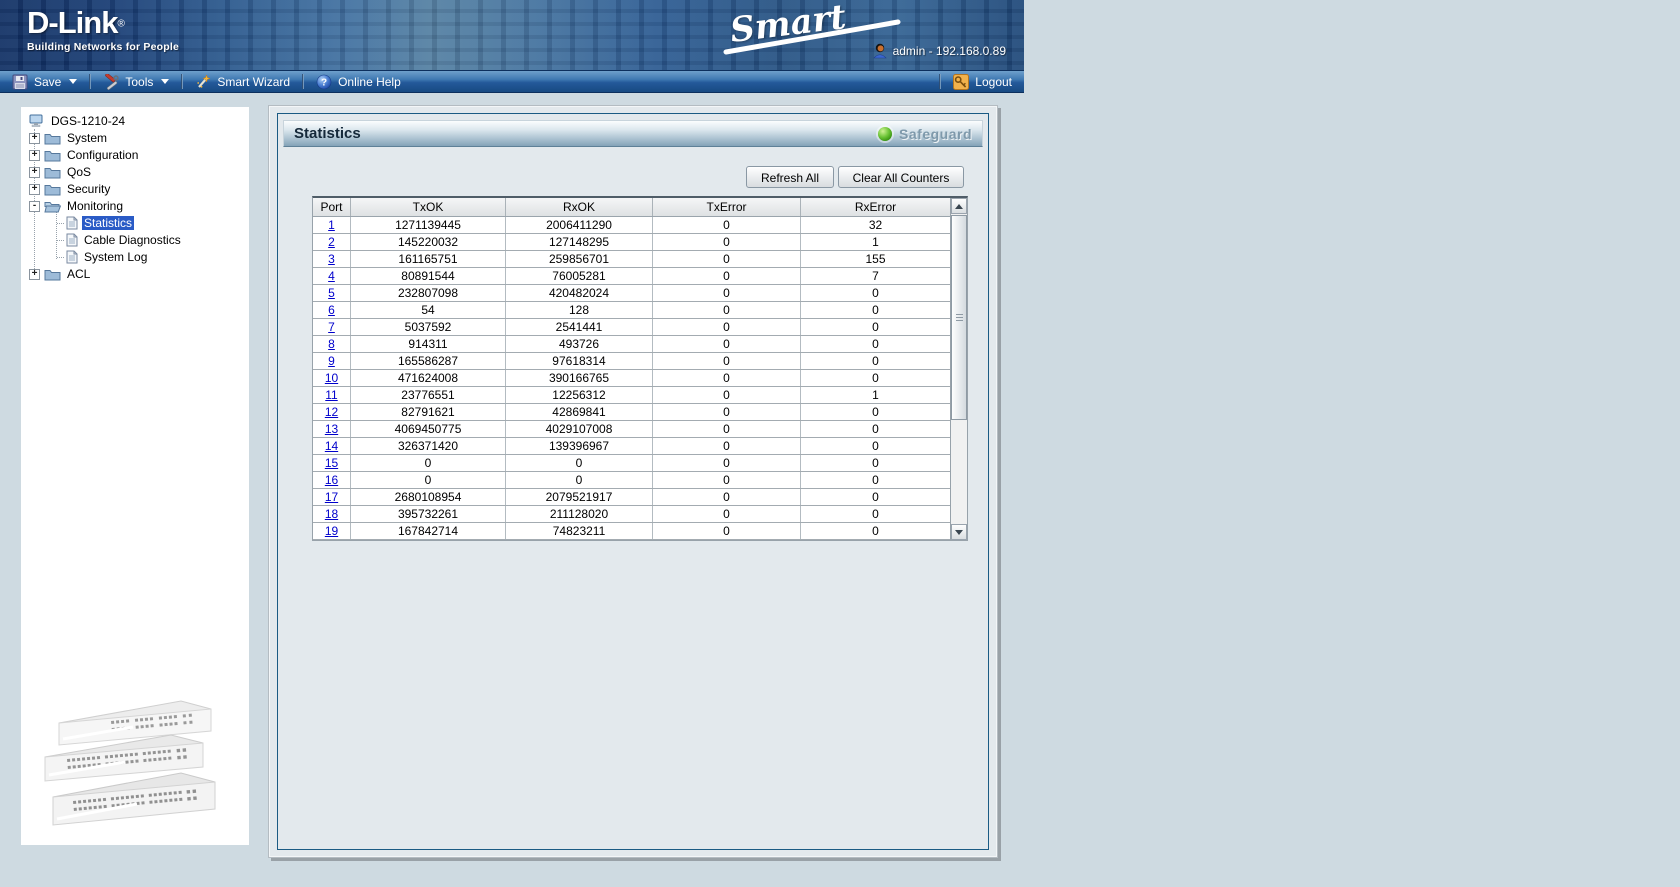 The height and width of the screenshot is (887, 1680). I want to click on logout-button: Logout, so click(982, 81).